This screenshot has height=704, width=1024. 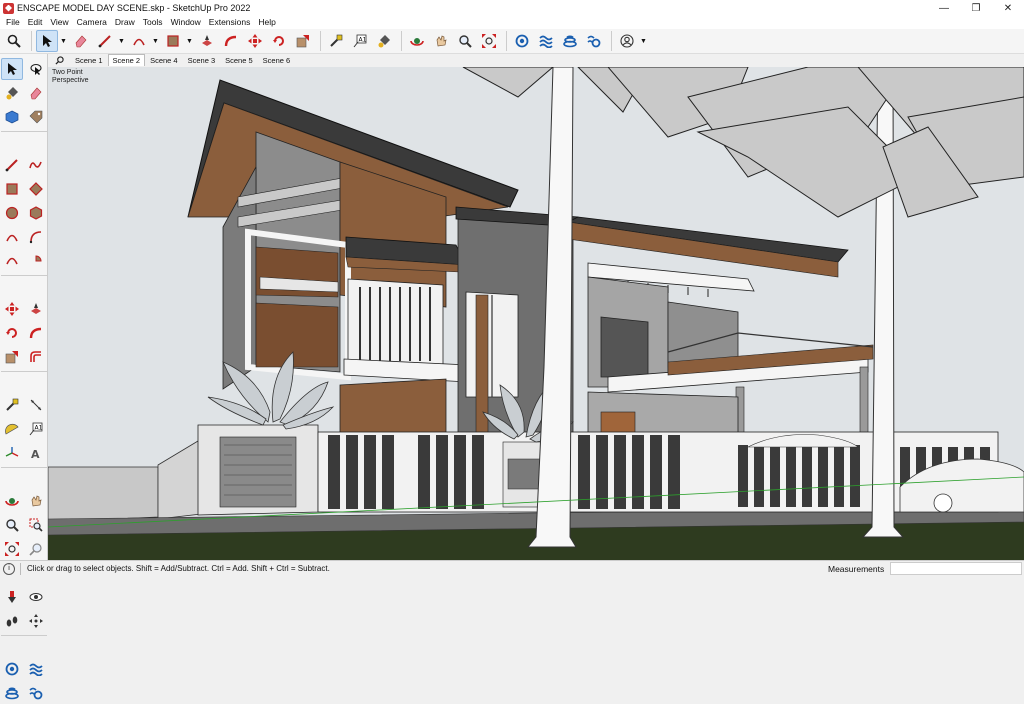 What do you see at coordinates (20, 568) in the screenshot?
I see `status-divider` at bounding box center [20, 568].